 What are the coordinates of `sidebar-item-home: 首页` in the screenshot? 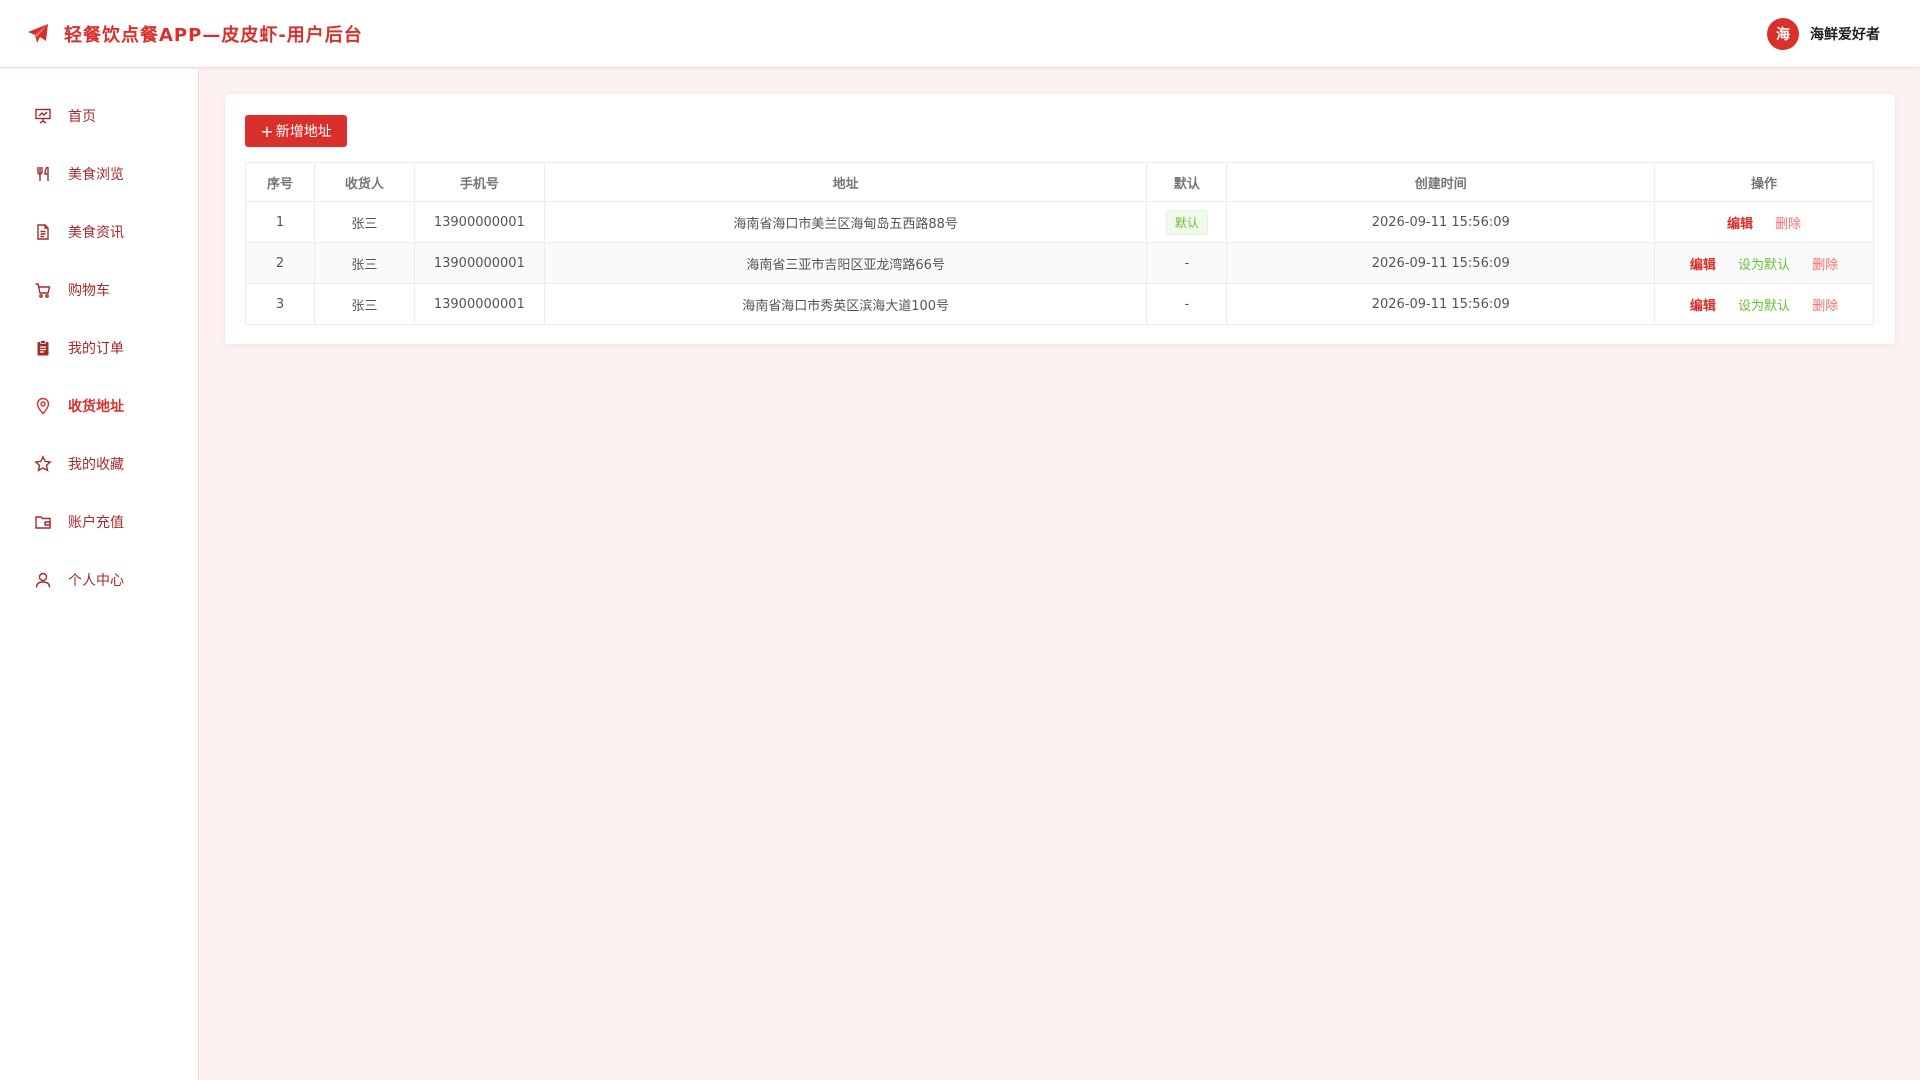 It's located at (99, 116).